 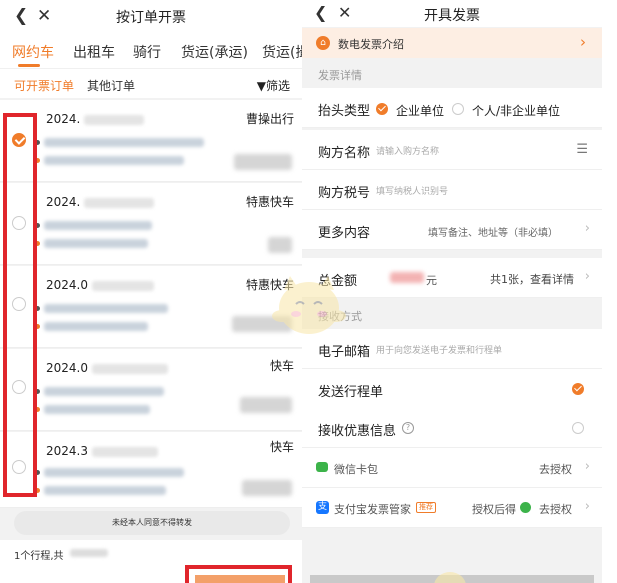 I want to click on buyer-tax-label: 购方税号, so click(x=344, y=193).